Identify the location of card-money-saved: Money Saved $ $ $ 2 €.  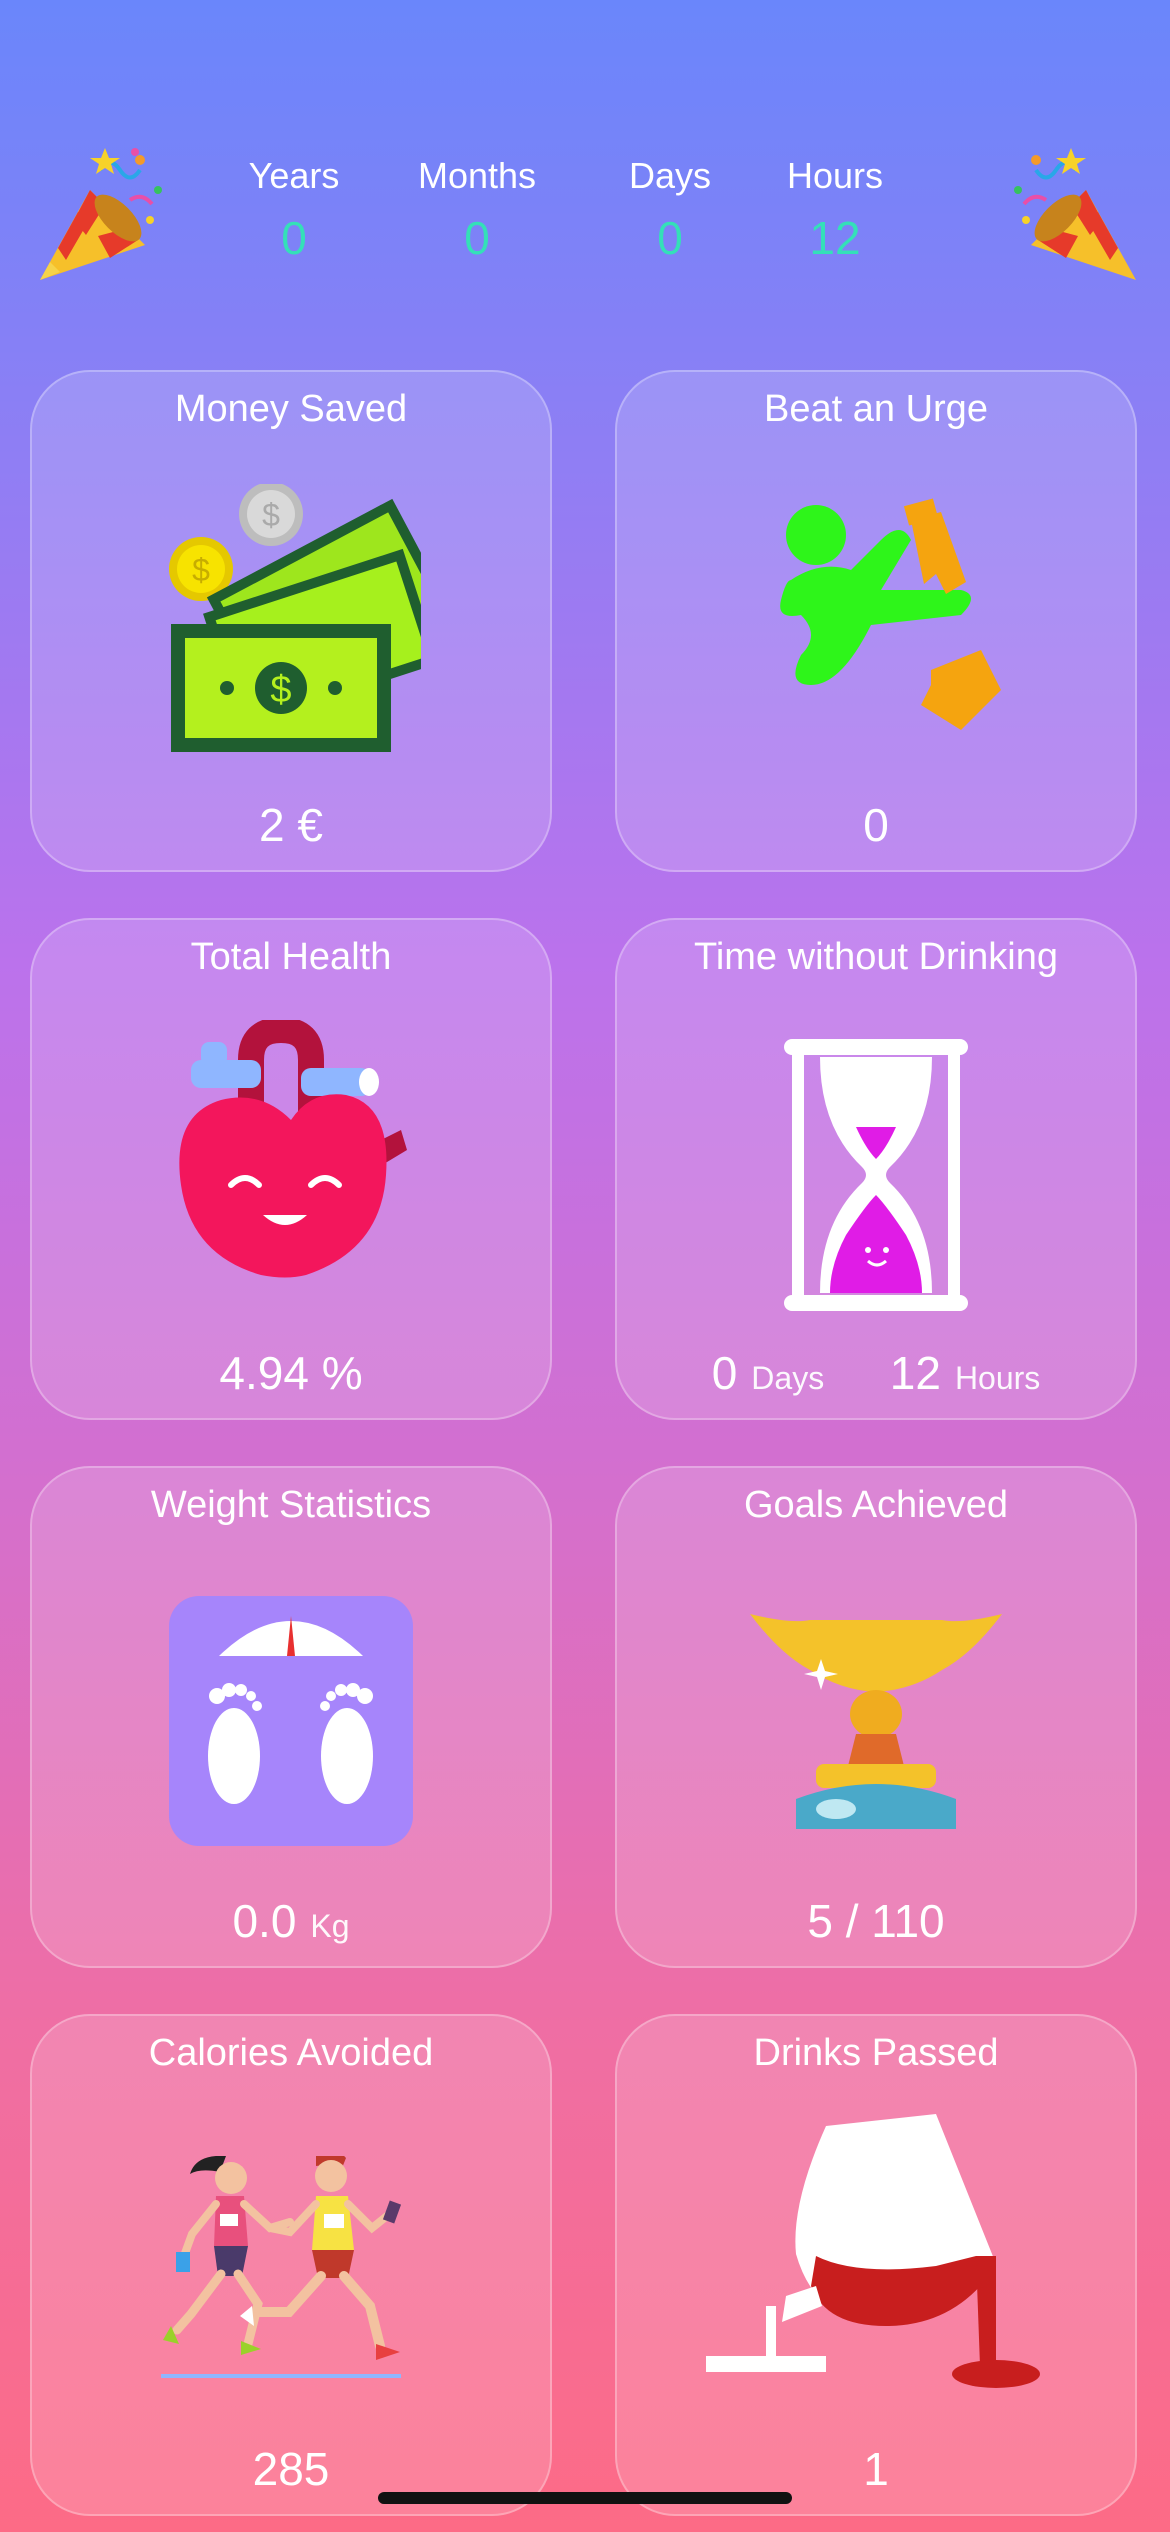
(291, 621).